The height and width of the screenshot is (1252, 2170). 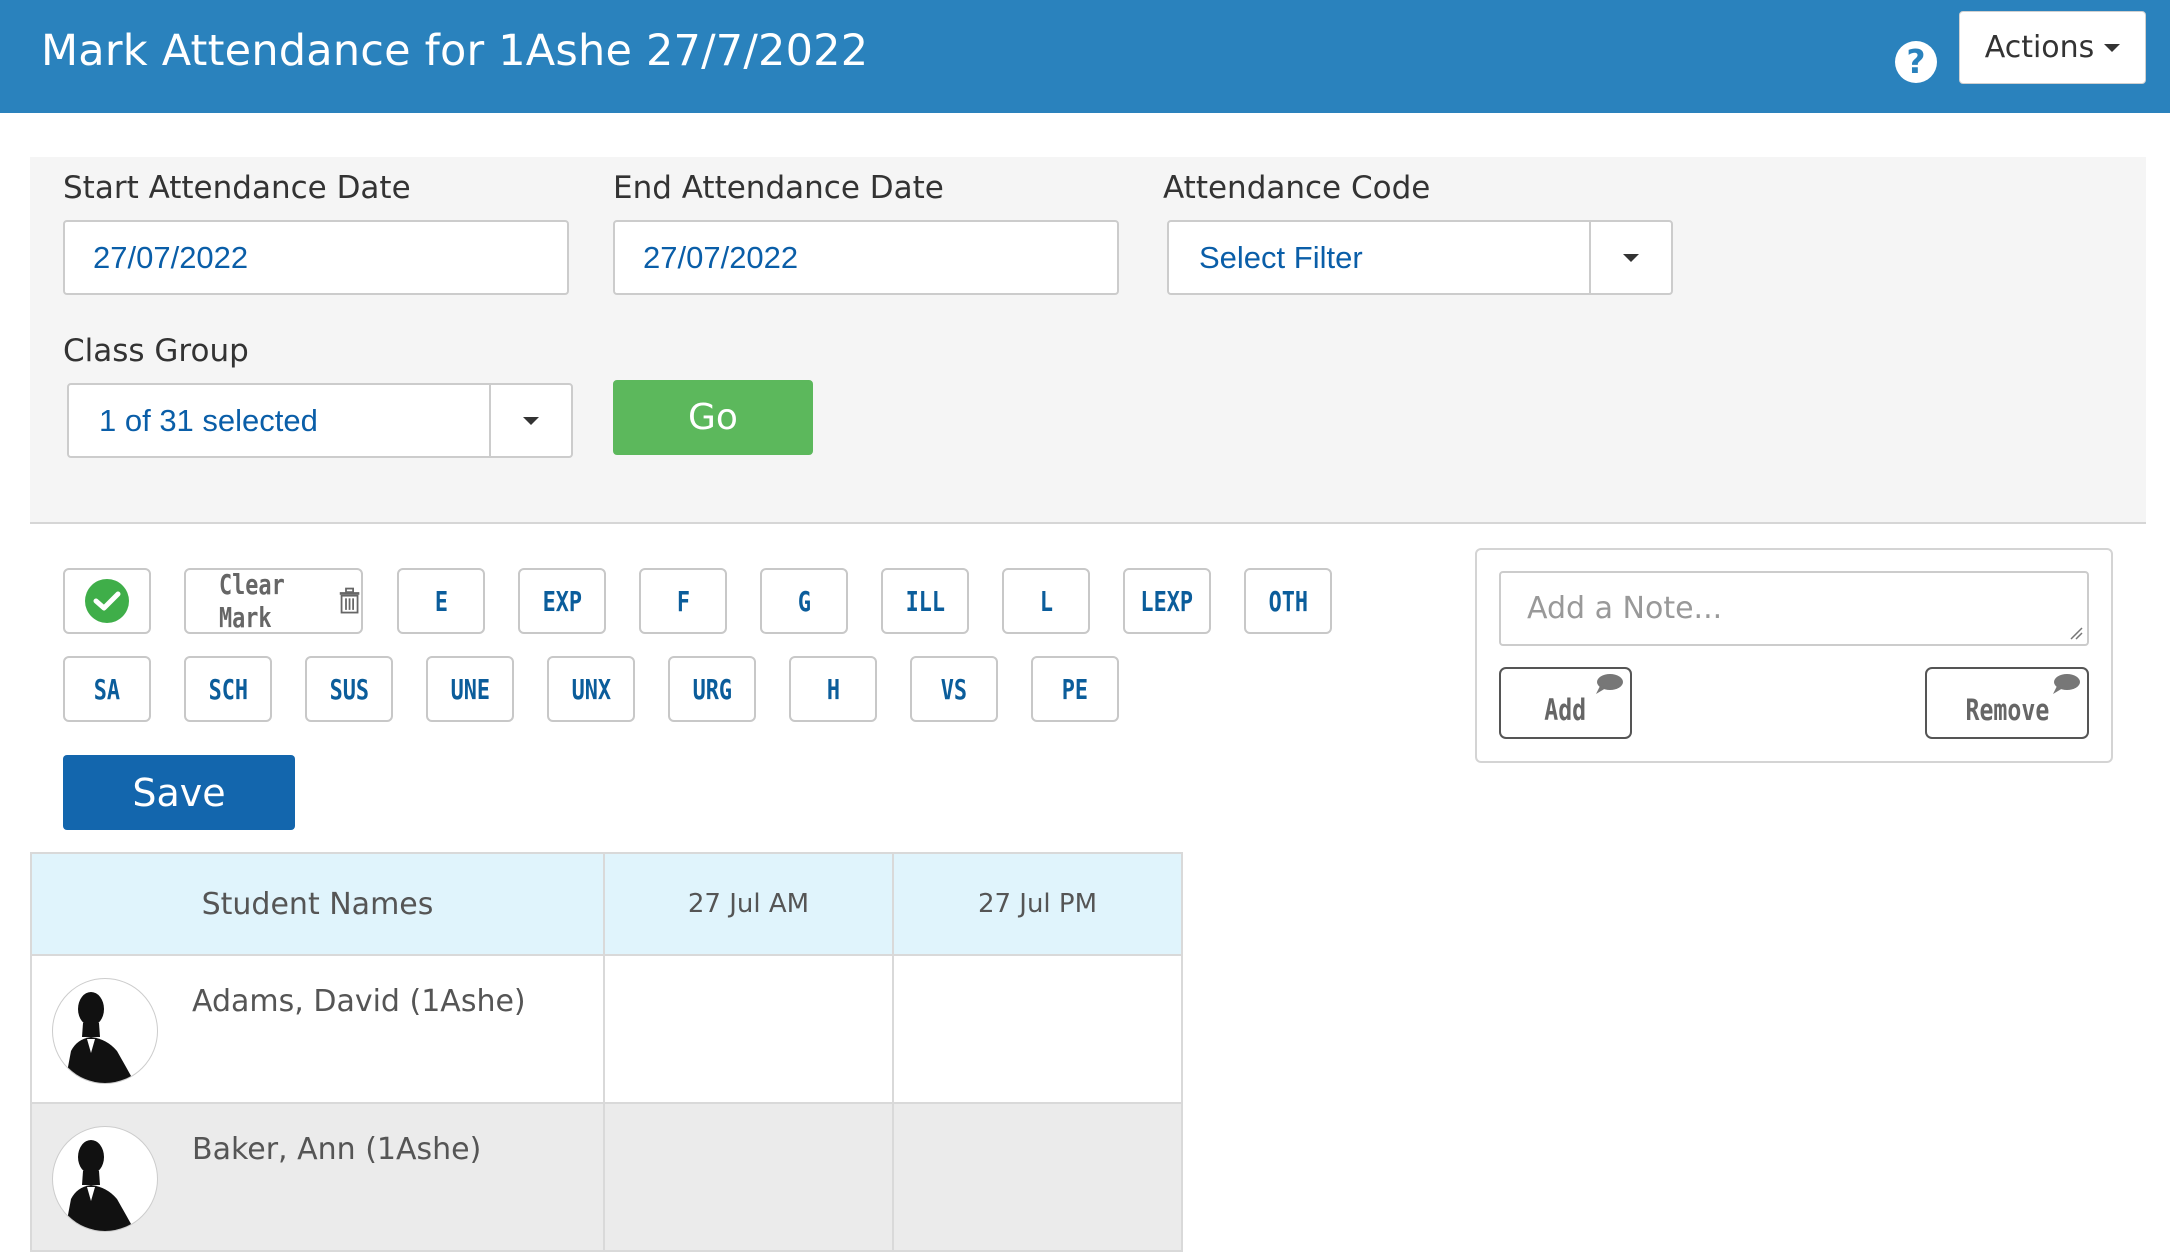 I want to click on code-label: URG, so click(x=712, y=689).